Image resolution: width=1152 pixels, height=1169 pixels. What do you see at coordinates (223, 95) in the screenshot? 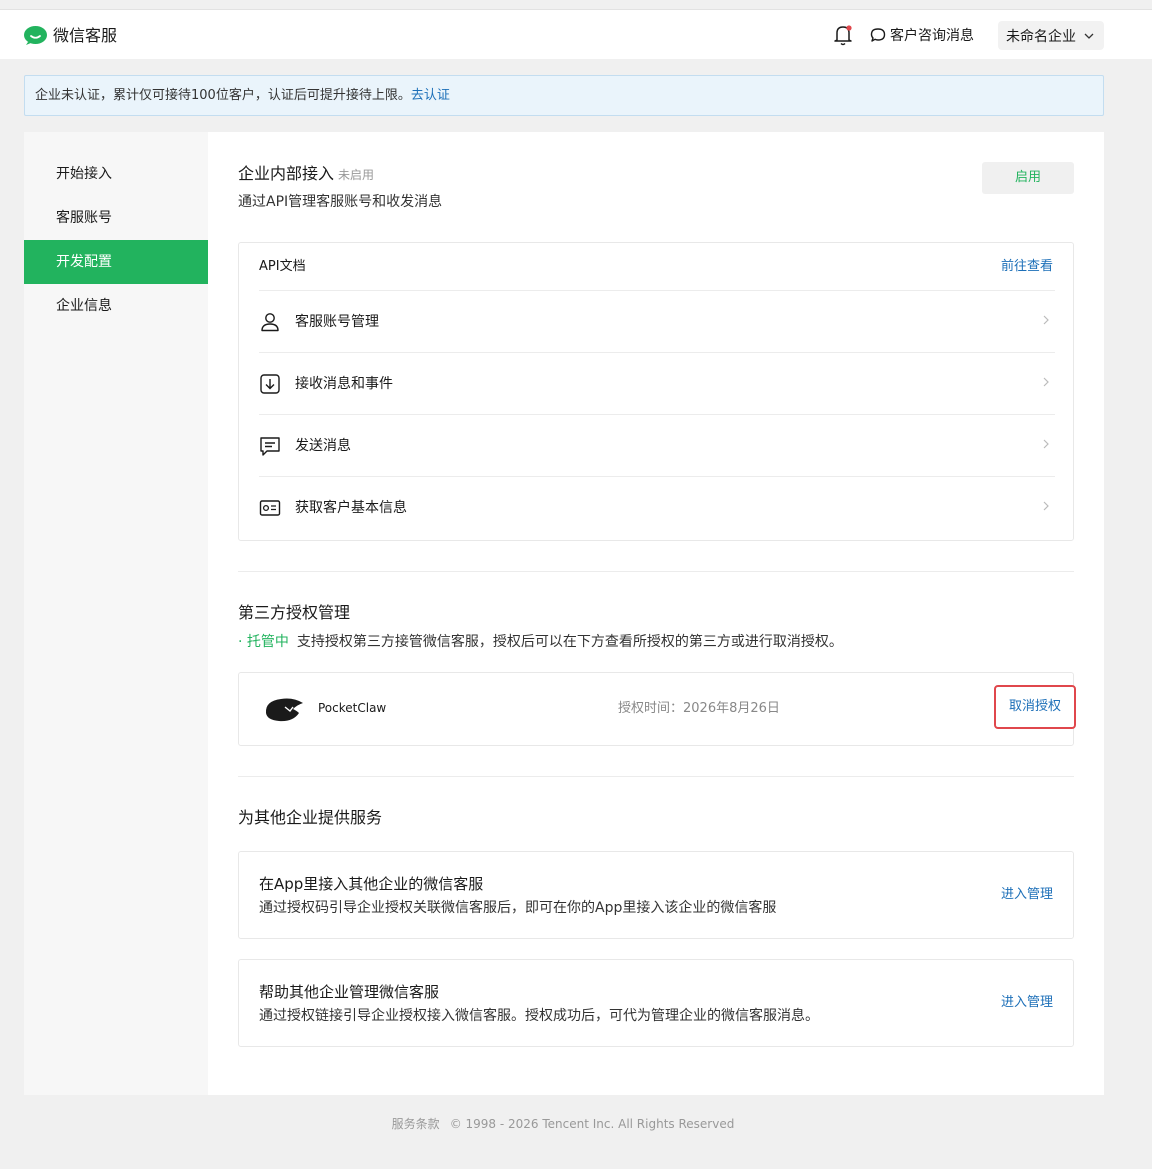
I see `notice-text: 企业未认证，累计仅可接待100位客户，认证后可提升接待上限。` at bounding box center [223, 95].